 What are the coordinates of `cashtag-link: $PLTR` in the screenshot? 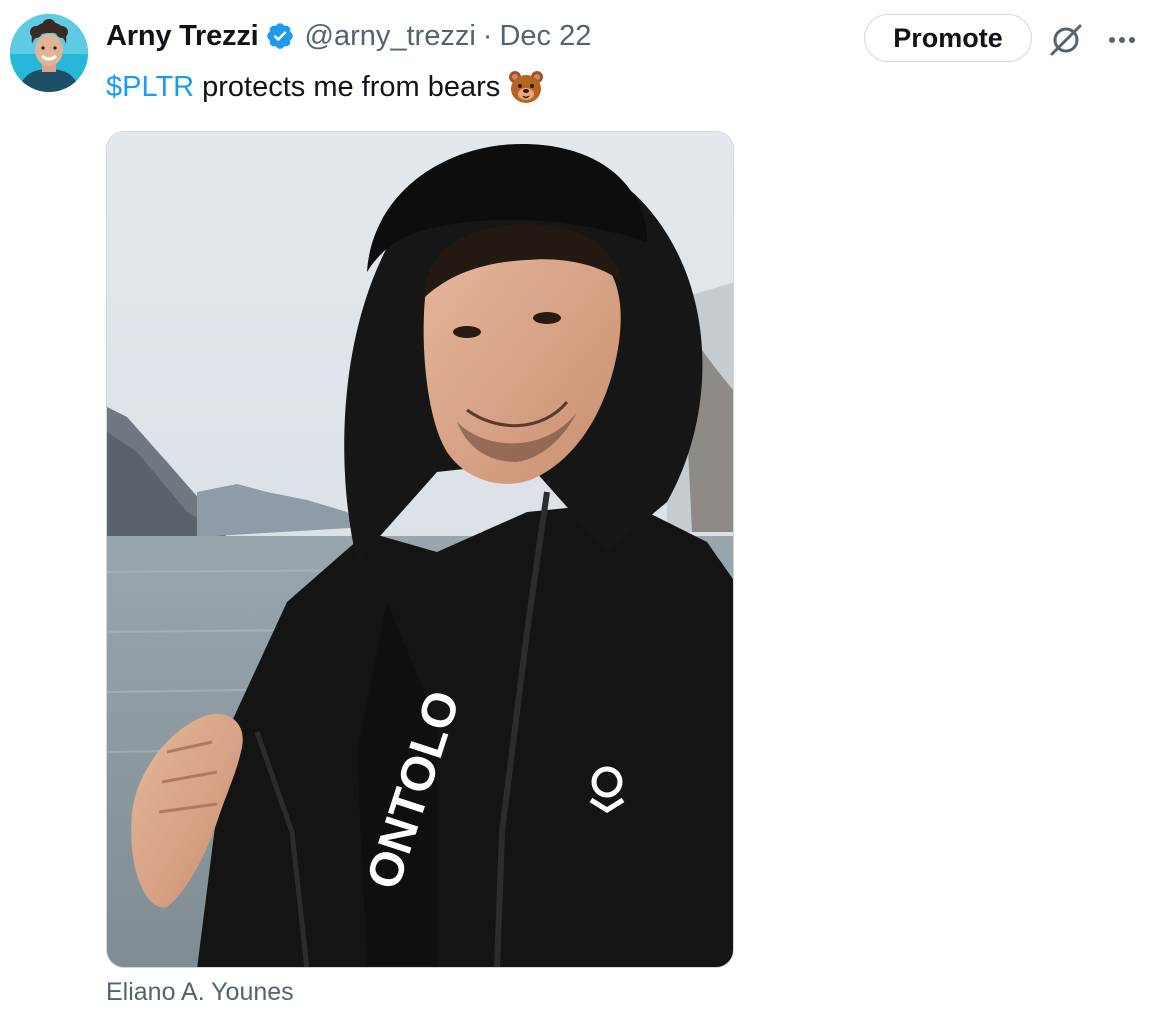 It's located at (150, 87).